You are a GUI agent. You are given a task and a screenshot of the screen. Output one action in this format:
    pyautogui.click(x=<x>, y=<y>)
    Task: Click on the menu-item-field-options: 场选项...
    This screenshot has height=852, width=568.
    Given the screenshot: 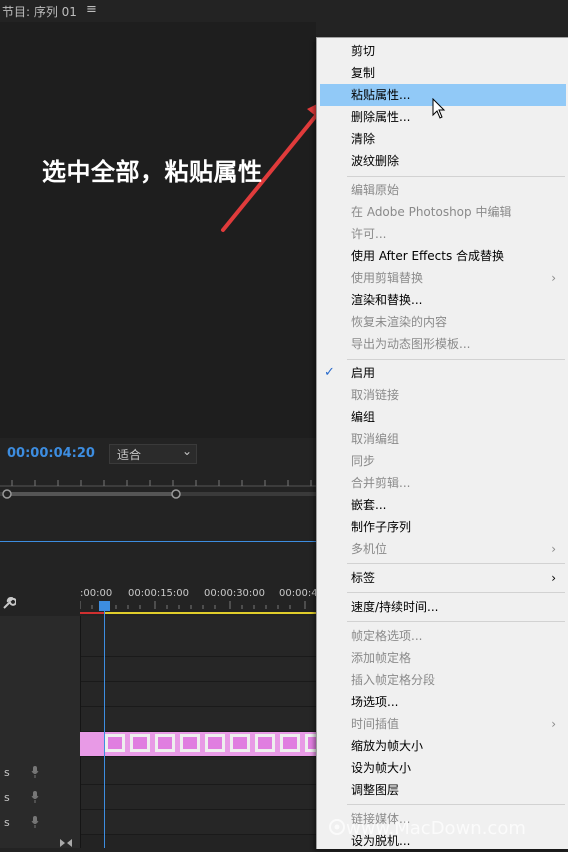 What is the action you would take?
    pyautogui.click(x=443, y=702)
    